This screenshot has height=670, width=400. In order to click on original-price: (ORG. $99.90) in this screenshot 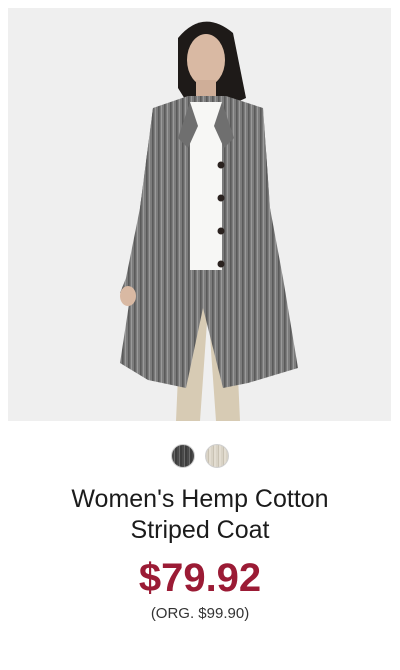, I will do `click(200, 613)`.